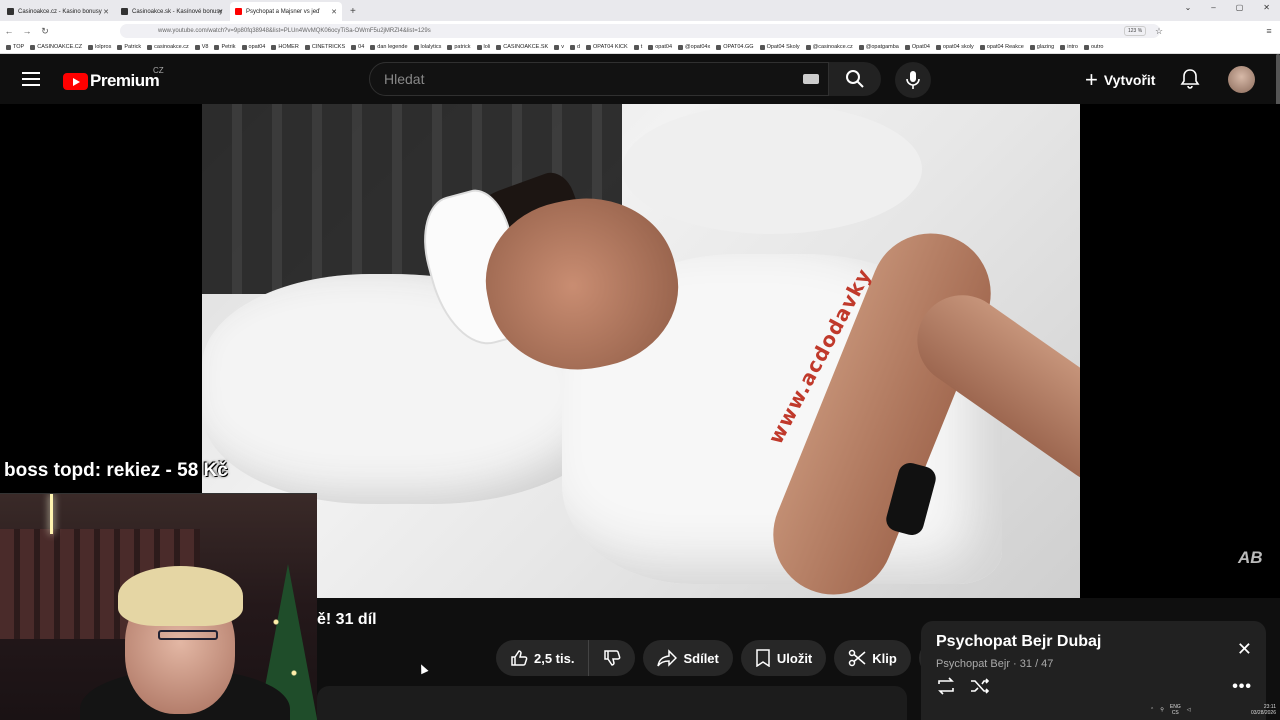 The image size is (1280, 720). What do you see at coordinates (462, 47) in the screenshot?
I see `bookmark-label: patrick` at bounding box center [462, 47].